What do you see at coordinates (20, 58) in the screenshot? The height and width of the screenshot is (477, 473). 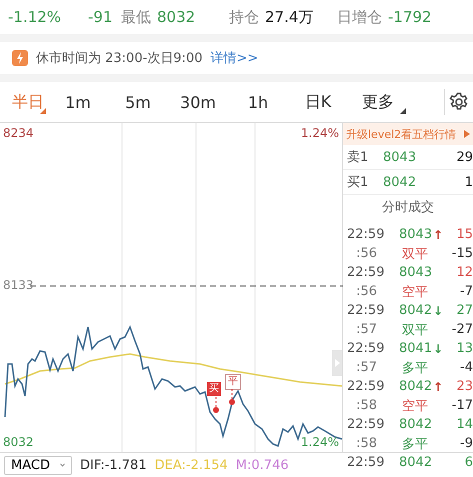 I see `lightning-icon` at bounding box center [20, 58].